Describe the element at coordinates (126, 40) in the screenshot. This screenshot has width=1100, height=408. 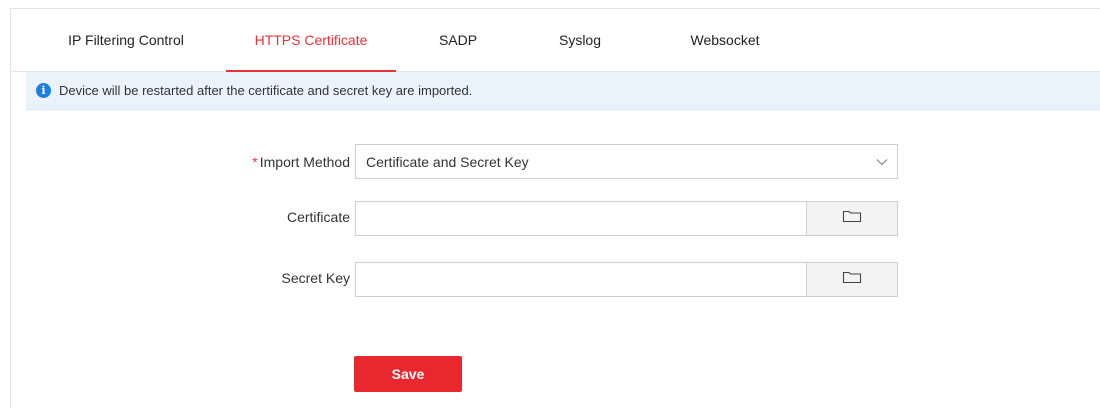
I see `tab-ip-filtering-control: IP Filtering Control` at that location.